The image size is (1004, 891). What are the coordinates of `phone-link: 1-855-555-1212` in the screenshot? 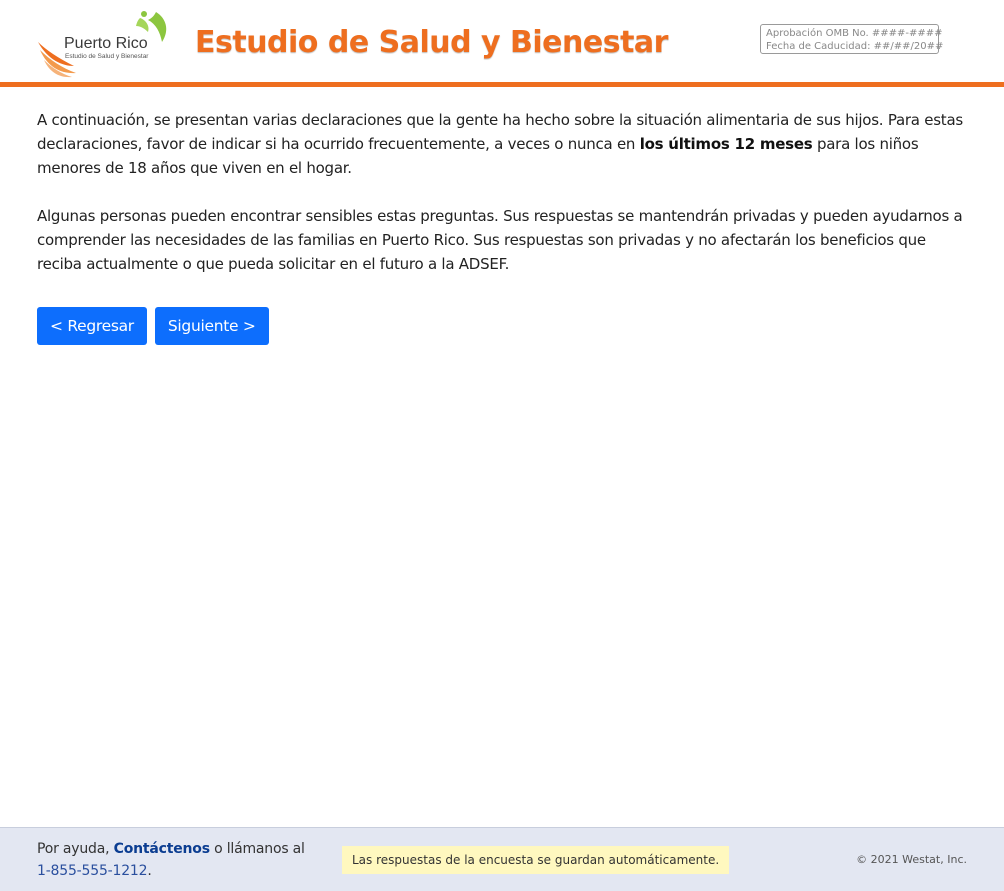 It's located at (92, 871).